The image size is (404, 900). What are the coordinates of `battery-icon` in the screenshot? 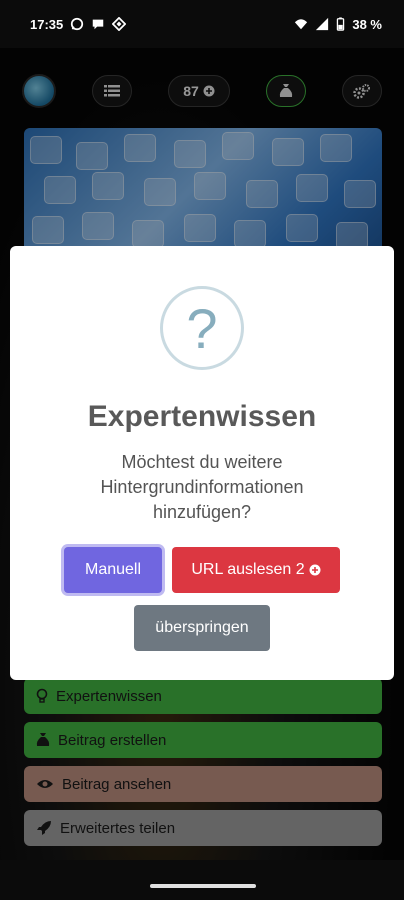 It's located at (341, 24).